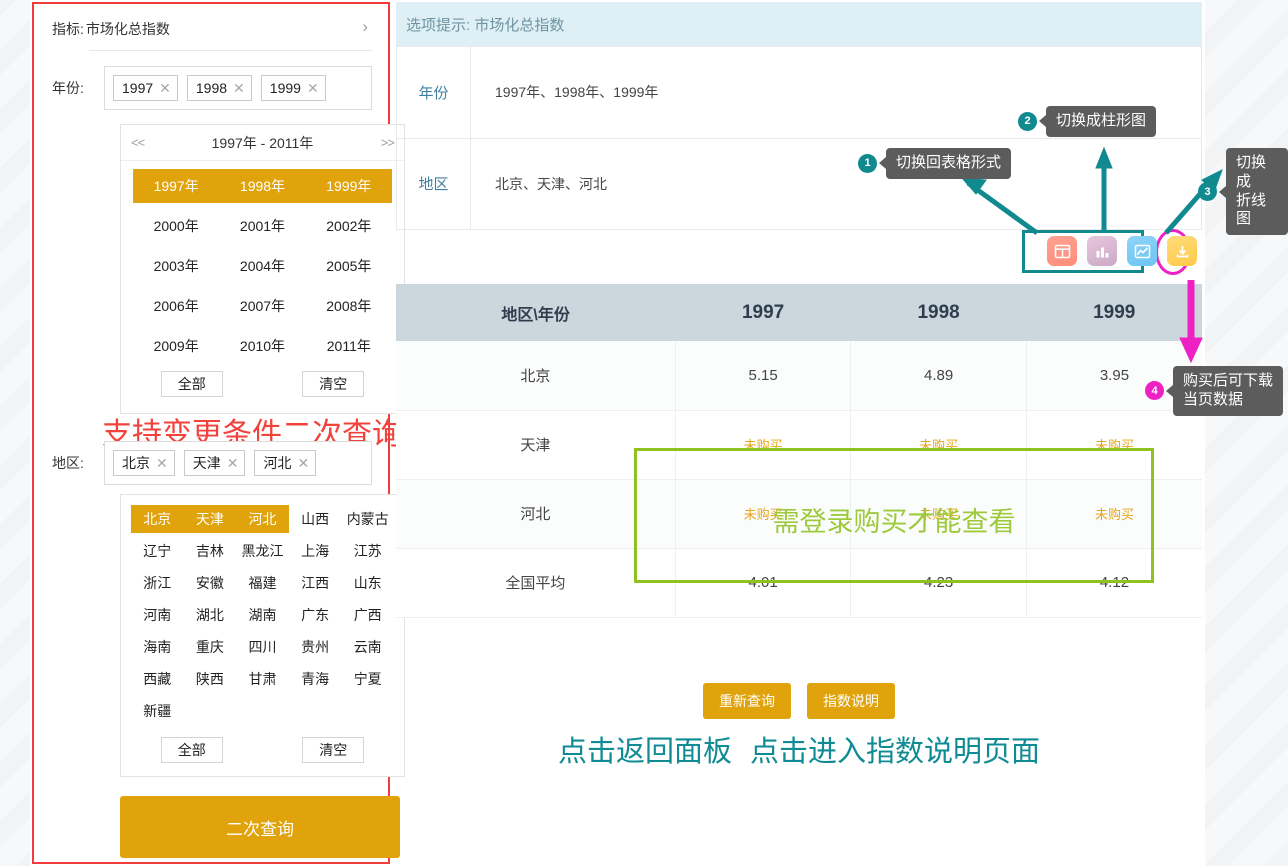  I want to click on region-option: 江西, so click(315, 583).